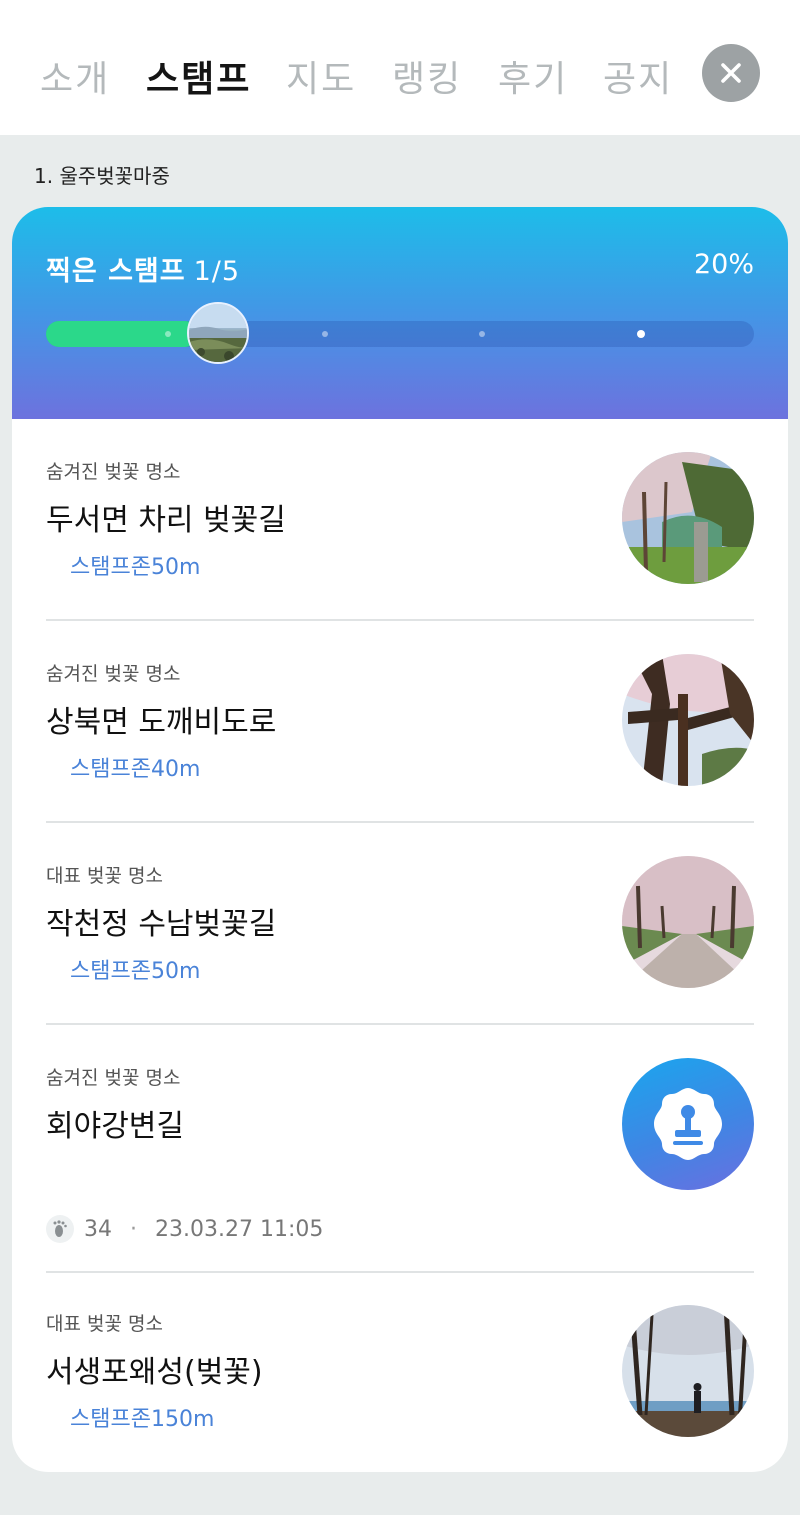 This screenshot has height=1515, width=800. Describe the element at coordinates (638, 76) in the screenshot. I see `tab-notice: 공지` at that location.